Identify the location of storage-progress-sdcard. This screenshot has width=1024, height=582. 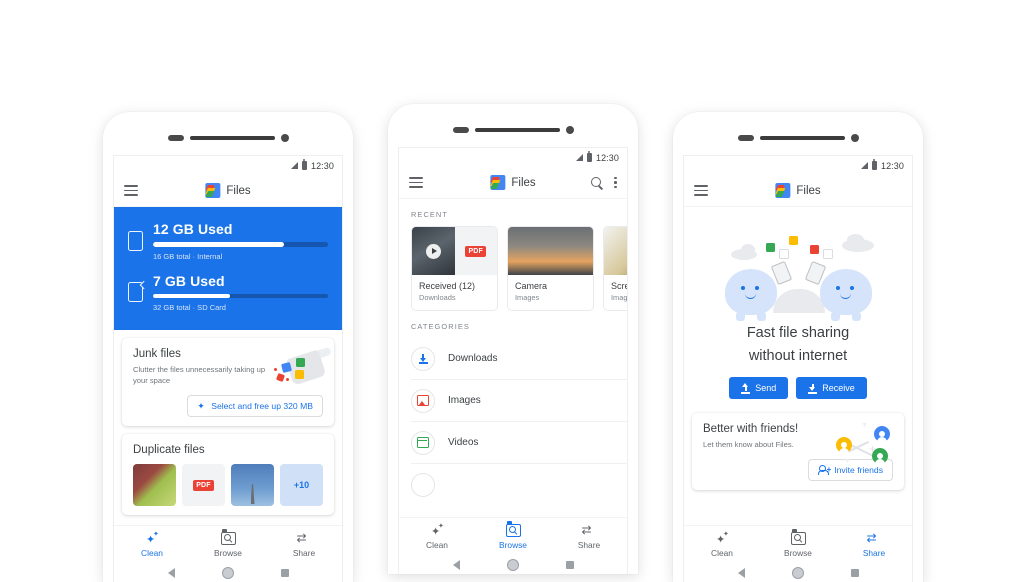
(240, 295).